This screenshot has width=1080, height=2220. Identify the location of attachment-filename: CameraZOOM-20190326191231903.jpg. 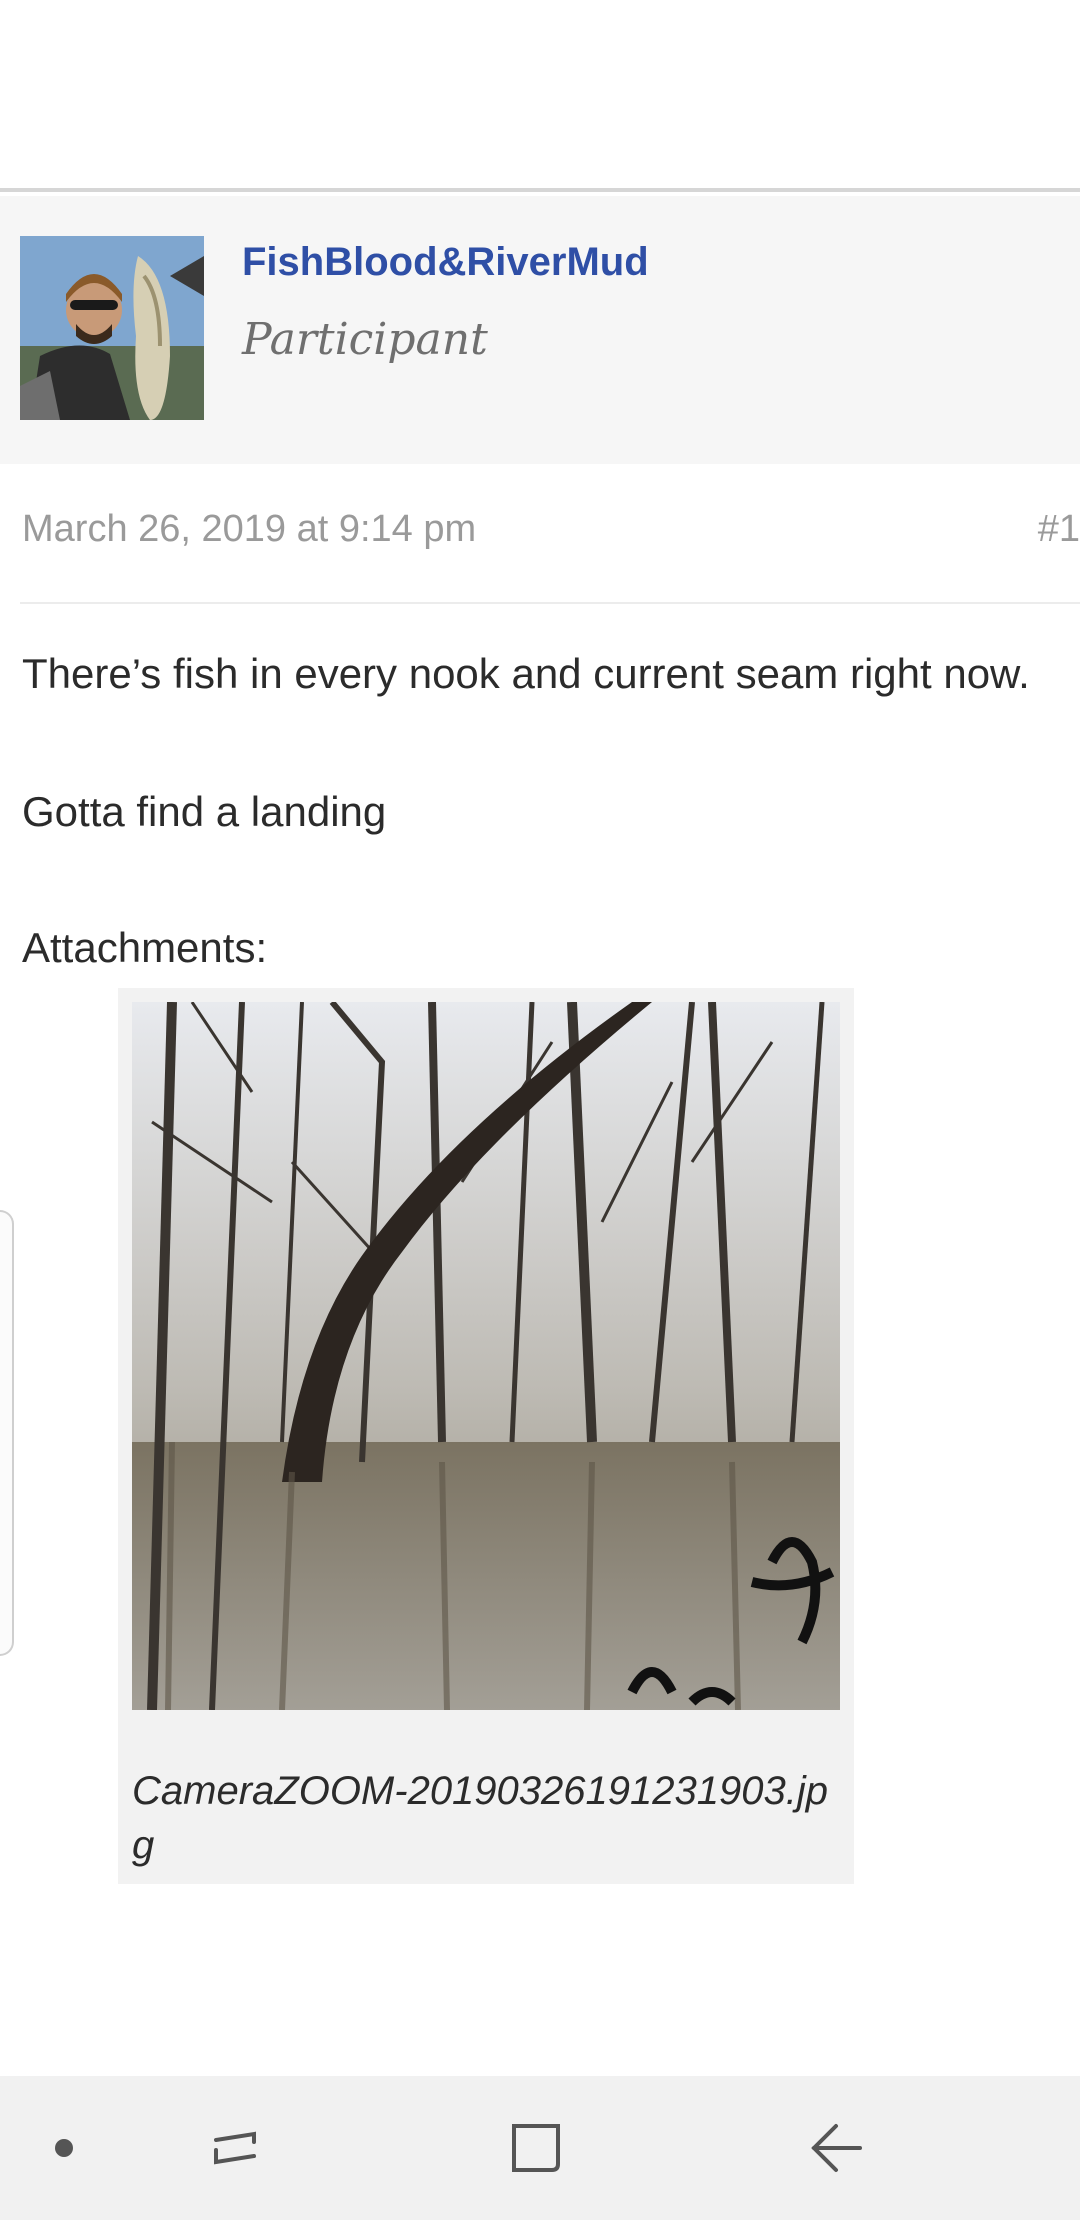
(482, 1818).